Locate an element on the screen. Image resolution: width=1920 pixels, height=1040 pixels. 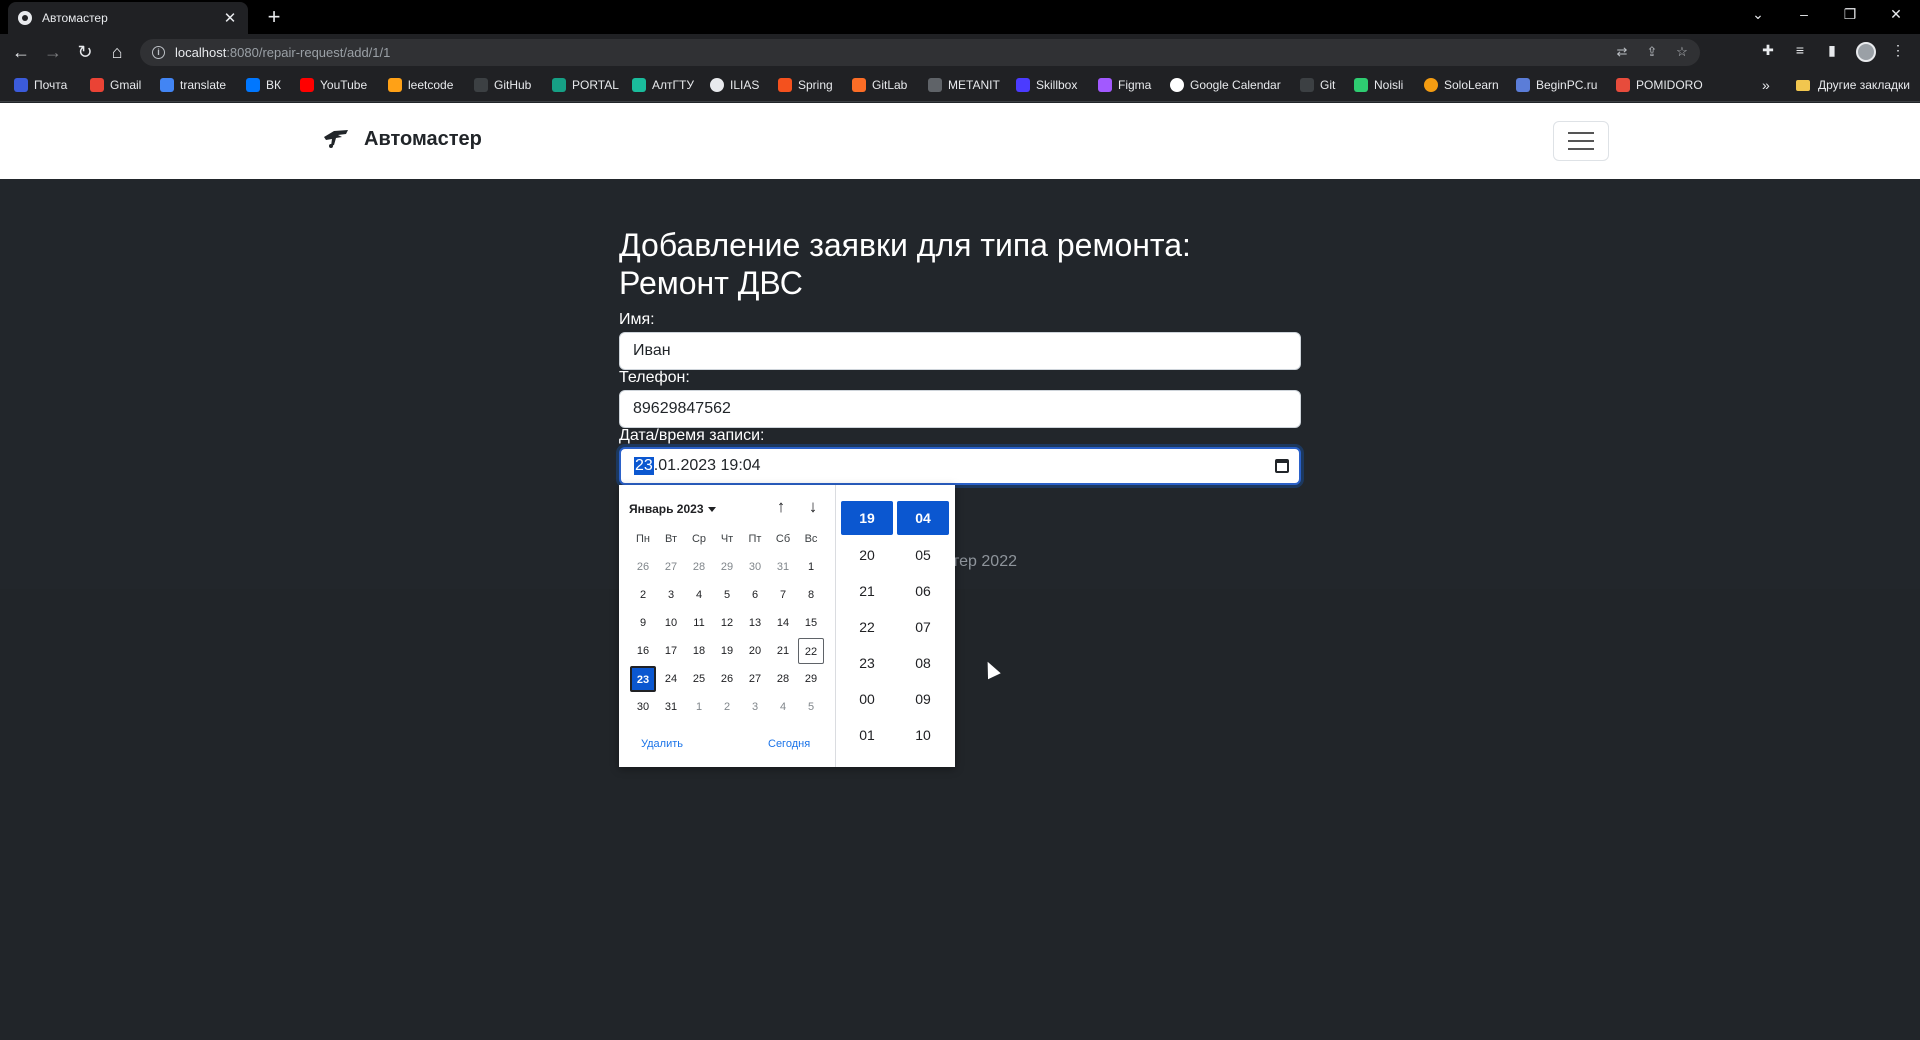
bookmark-item: Почта is located at coordinates (40, 85).